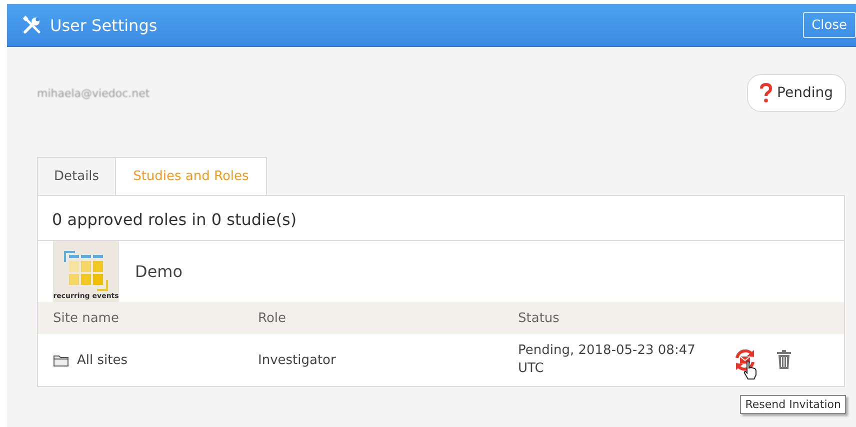 This screenshot has height=427, width=856. I want to click on resend-mail-icon, so click(745, 360).